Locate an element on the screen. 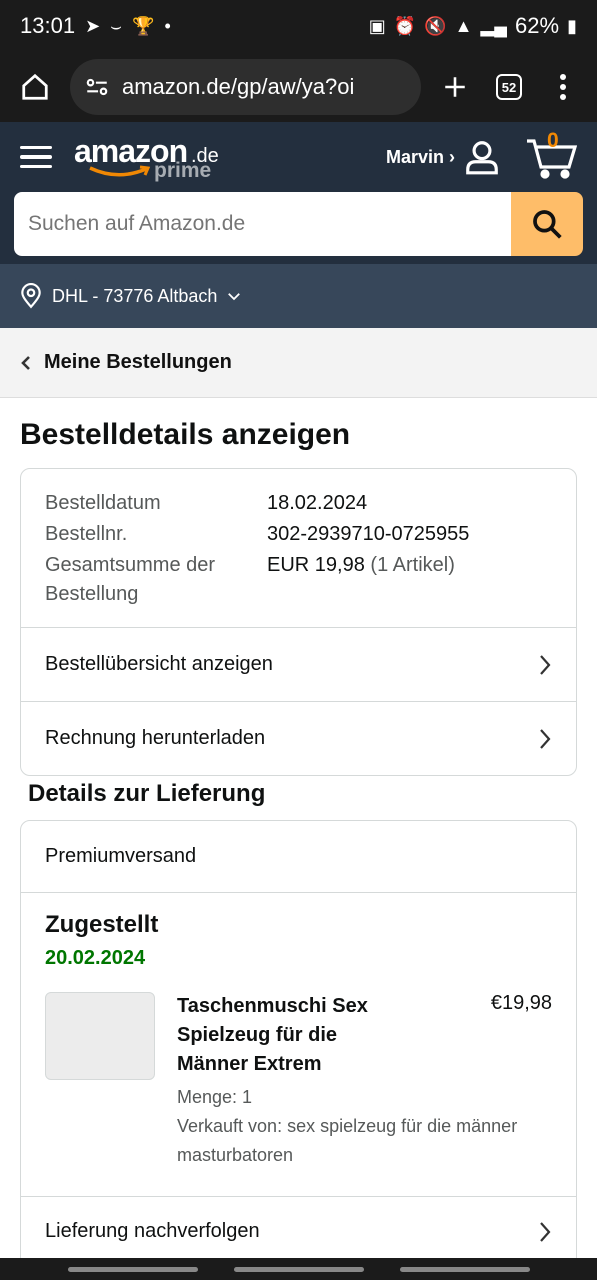 This screenshot has height=1280, width=597. back-link-label: Meine Bestellungen is located at coordinates (138, 362).